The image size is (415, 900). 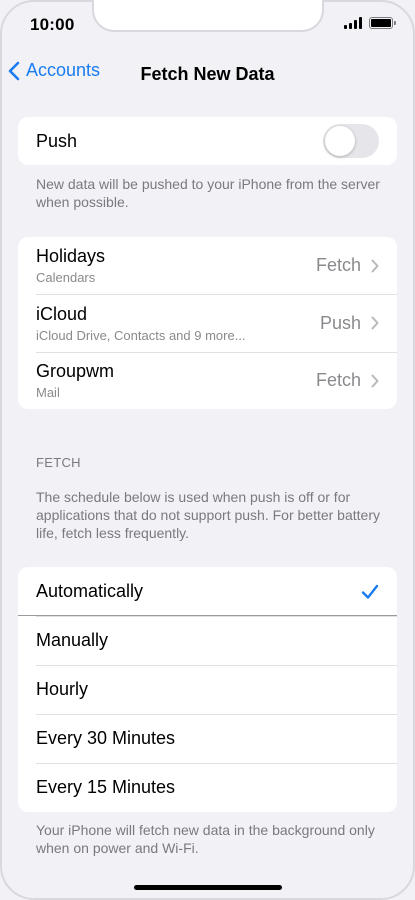 What do you see at coordinates (382, 23) in the screenshot?
I see `battery-icon` at bounding box center [382, 23].